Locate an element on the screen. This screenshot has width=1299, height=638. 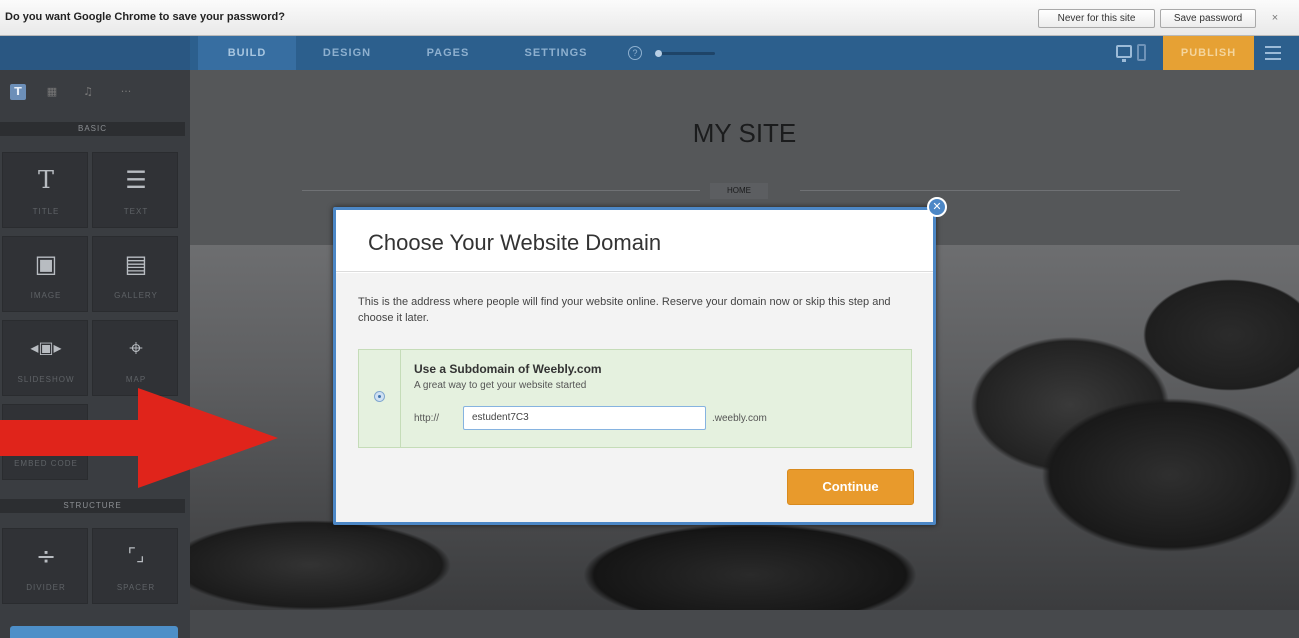
tile-label: GALLERY is located at coordinates (136, 295).